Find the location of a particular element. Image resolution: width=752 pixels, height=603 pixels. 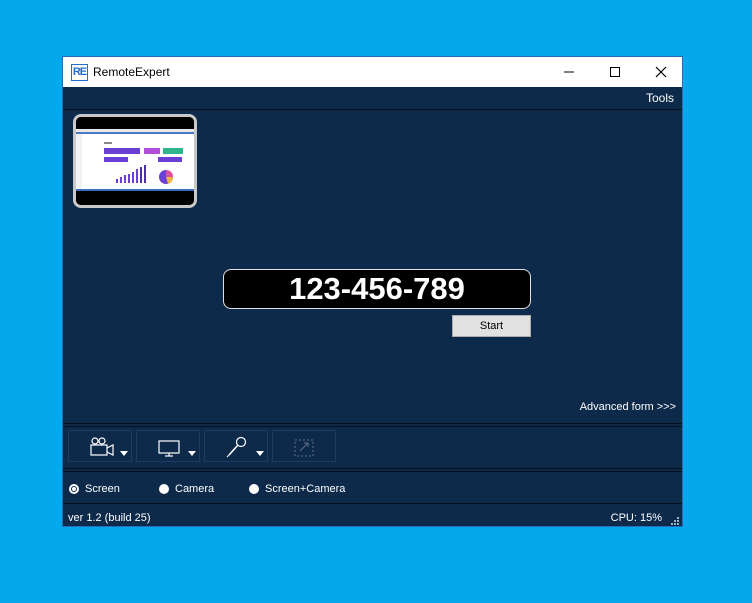

cpu-usage-label: CPU: 15% is located at coordinates (636, 518).